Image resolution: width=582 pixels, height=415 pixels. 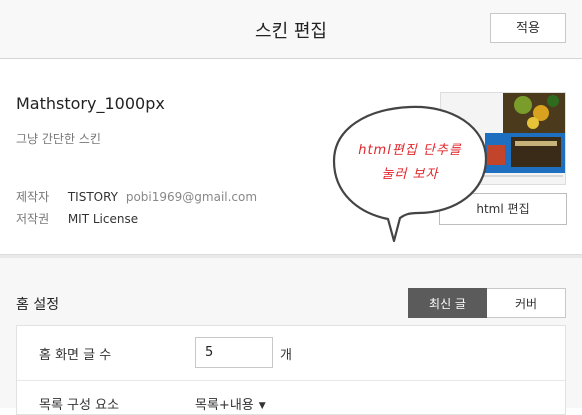 What do you see at coordinates (33, 197) in the screenshot?
I see `author-label: 제작자` at bounding box center [33, 197].